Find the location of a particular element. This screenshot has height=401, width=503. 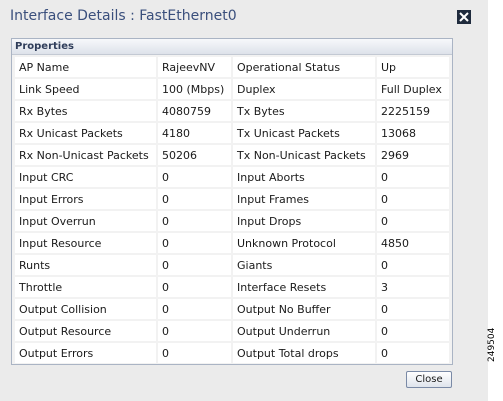

property-name: Input Errors is located at coordinates (85, 199).